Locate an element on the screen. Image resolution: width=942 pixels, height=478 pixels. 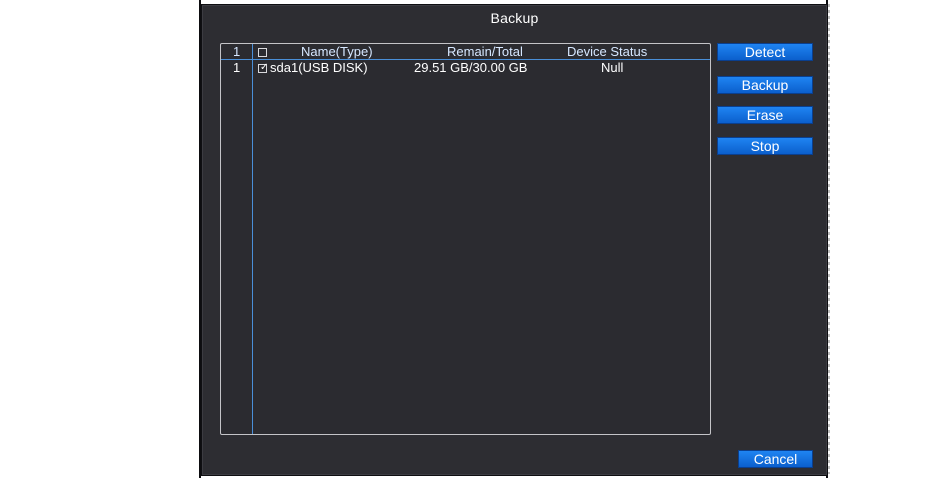
header-name-type: Name(Type) is located at coordinates (337, 51).